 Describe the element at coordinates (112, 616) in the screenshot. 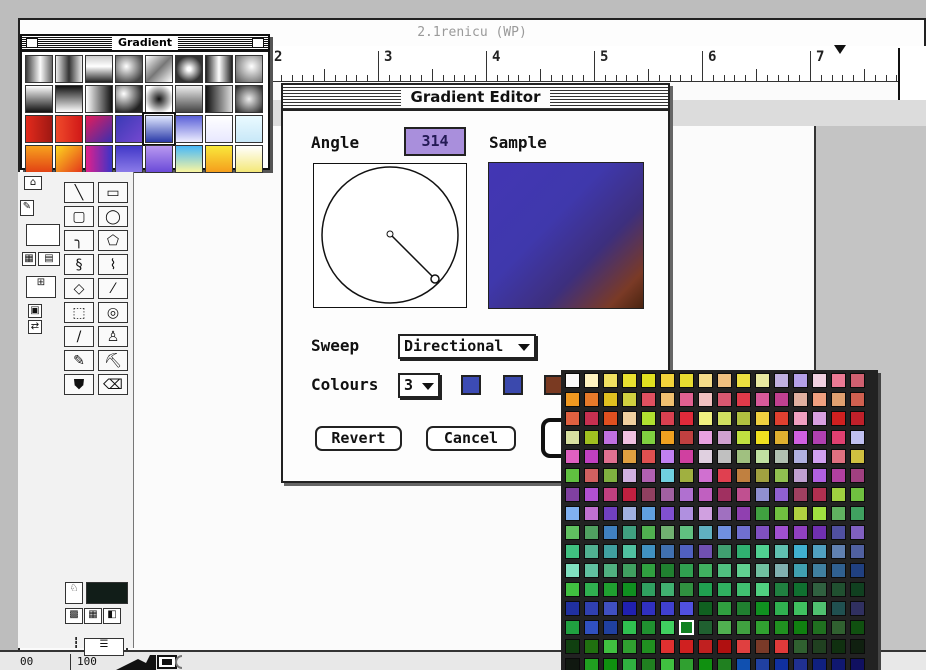

I see `gradient-mode-icon: ◧` at that location.